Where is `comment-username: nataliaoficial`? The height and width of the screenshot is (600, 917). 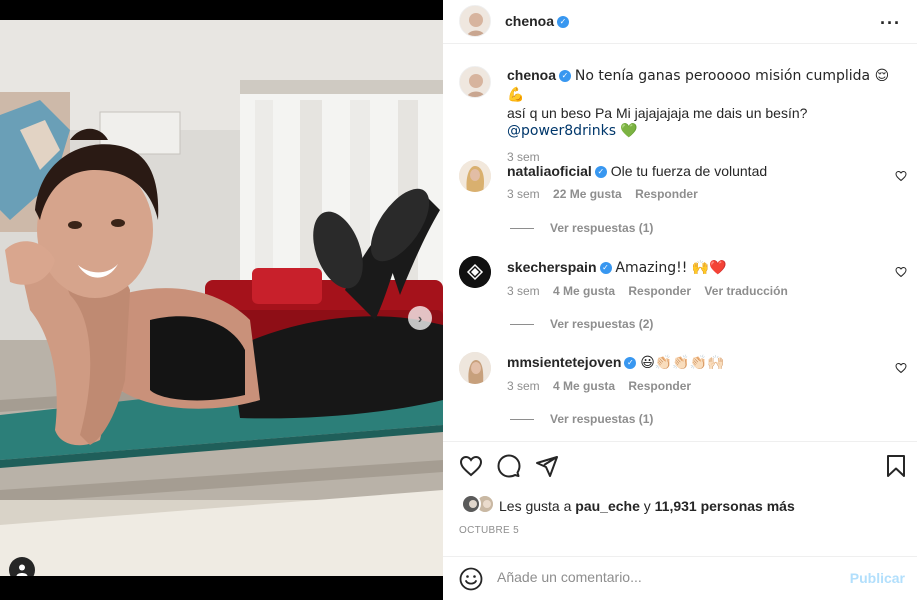 comment-username: nataliaoficial is located at coordinates (549, 171).